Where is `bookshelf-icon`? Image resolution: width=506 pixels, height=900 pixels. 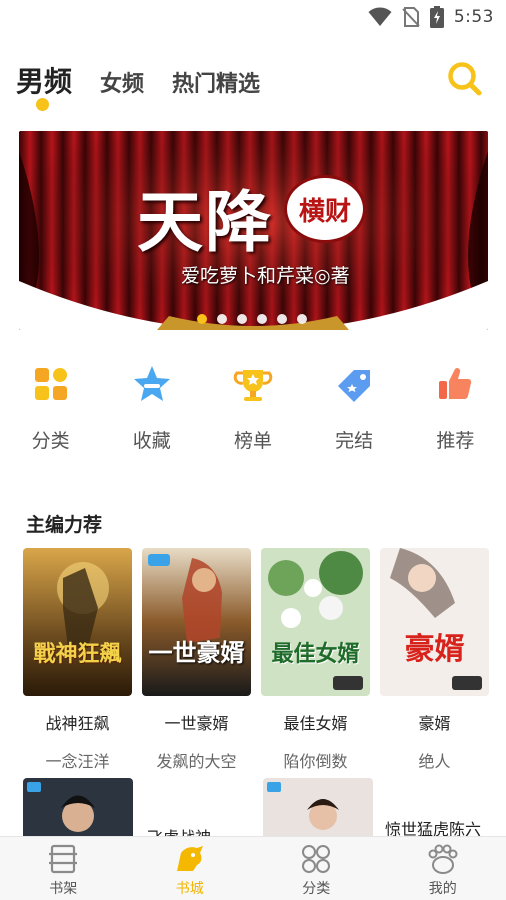 bookshelf-icon is located at coordinates (63, 859).